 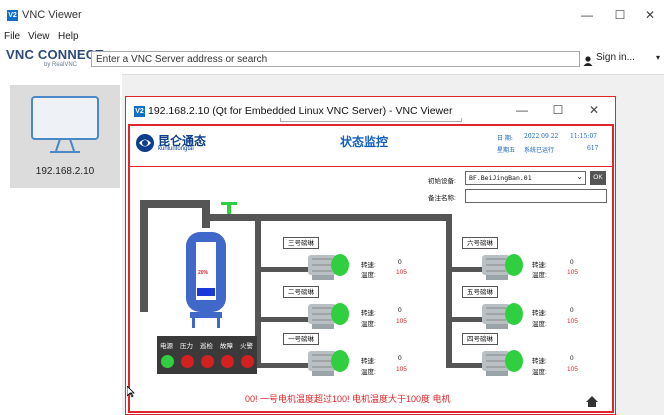 I want to click on ok-button: OK, so click(x=598, y=178).